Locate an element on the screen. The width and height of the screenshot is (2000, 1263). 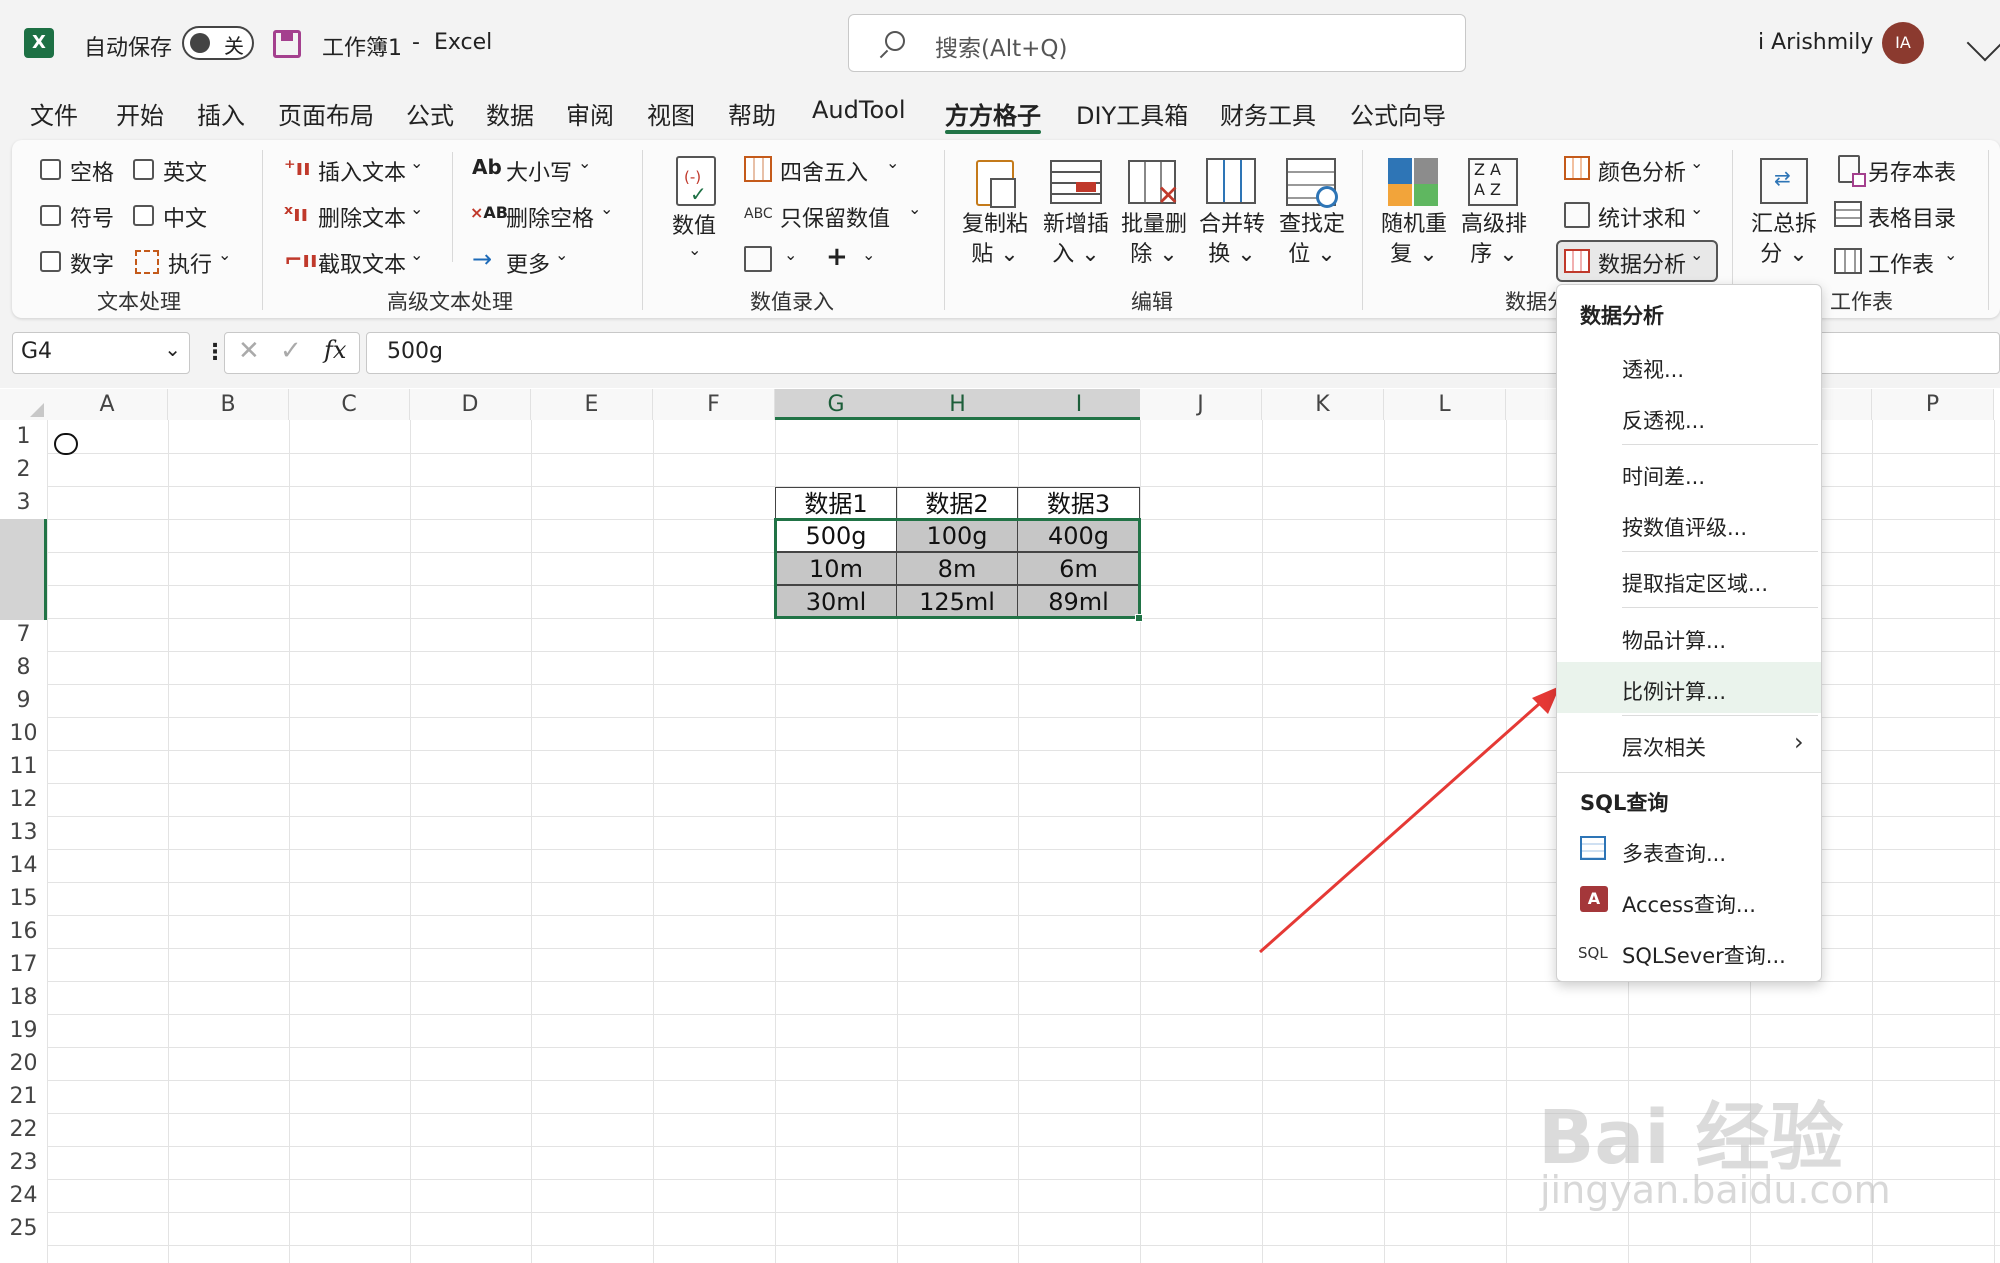
execute-chevron: ⌄ is located at coordinates (224, 254).